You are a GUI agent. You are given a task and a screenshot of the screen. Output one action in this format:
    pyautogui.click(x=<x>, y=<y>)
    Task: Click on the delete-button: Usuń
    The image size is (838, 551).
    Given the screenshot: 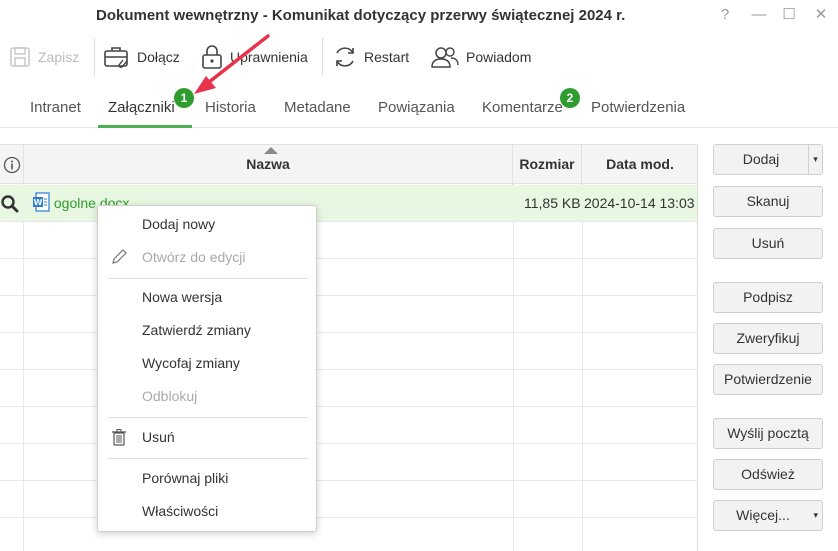 What is the action you would take?
    pyautogui.click(x=768, y=243)
    